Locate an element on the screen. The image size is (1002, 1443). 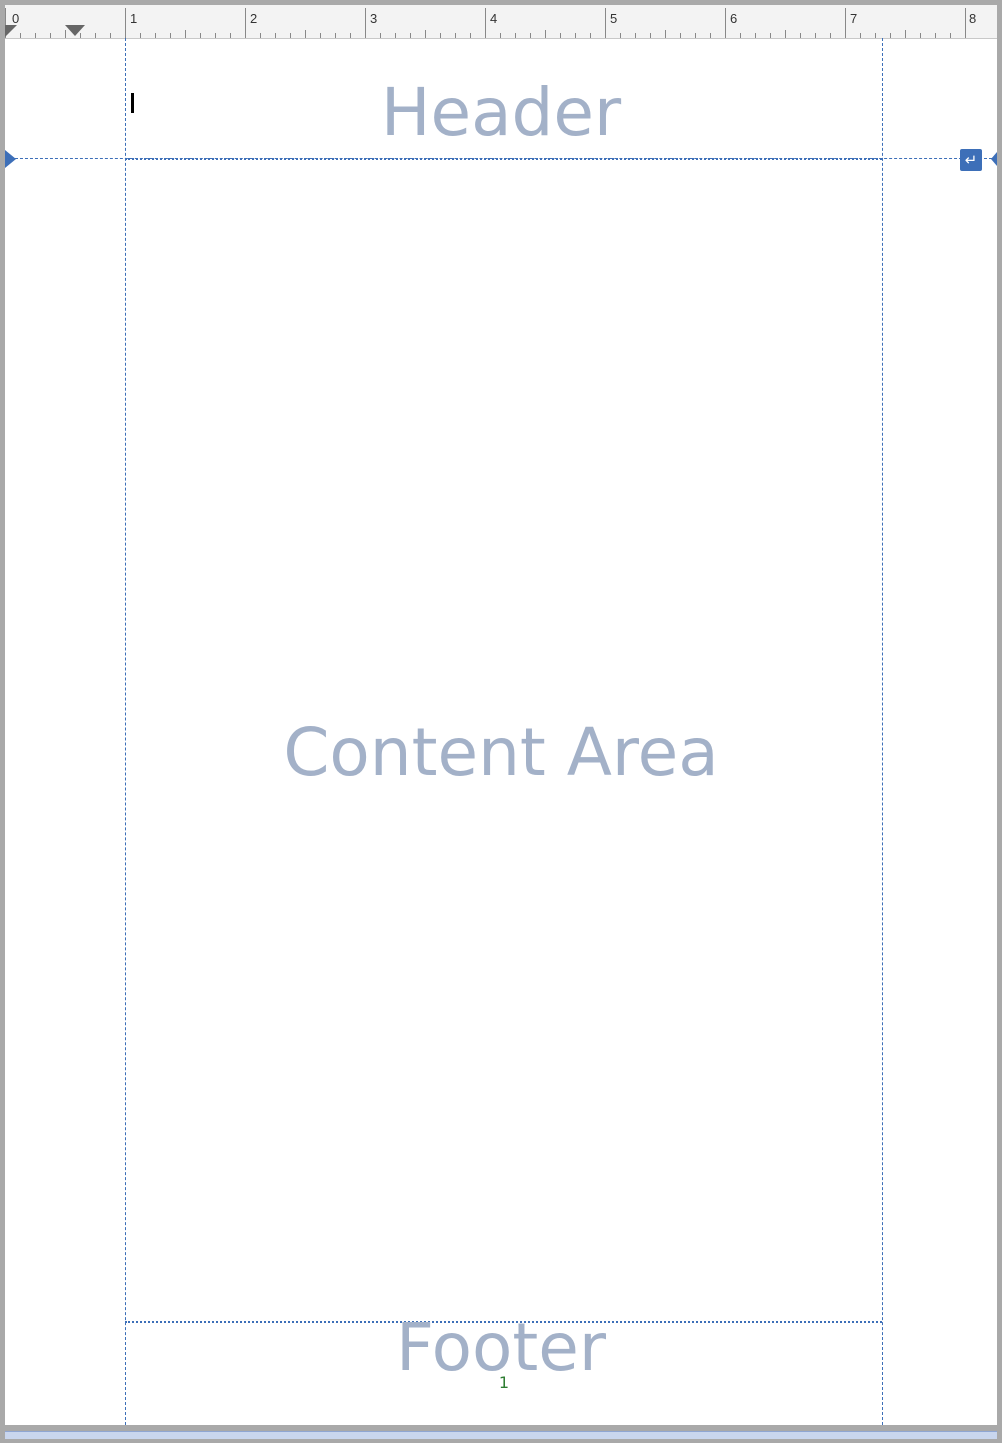
ruler-number-7: 7 is located at coordinates (854, 18).